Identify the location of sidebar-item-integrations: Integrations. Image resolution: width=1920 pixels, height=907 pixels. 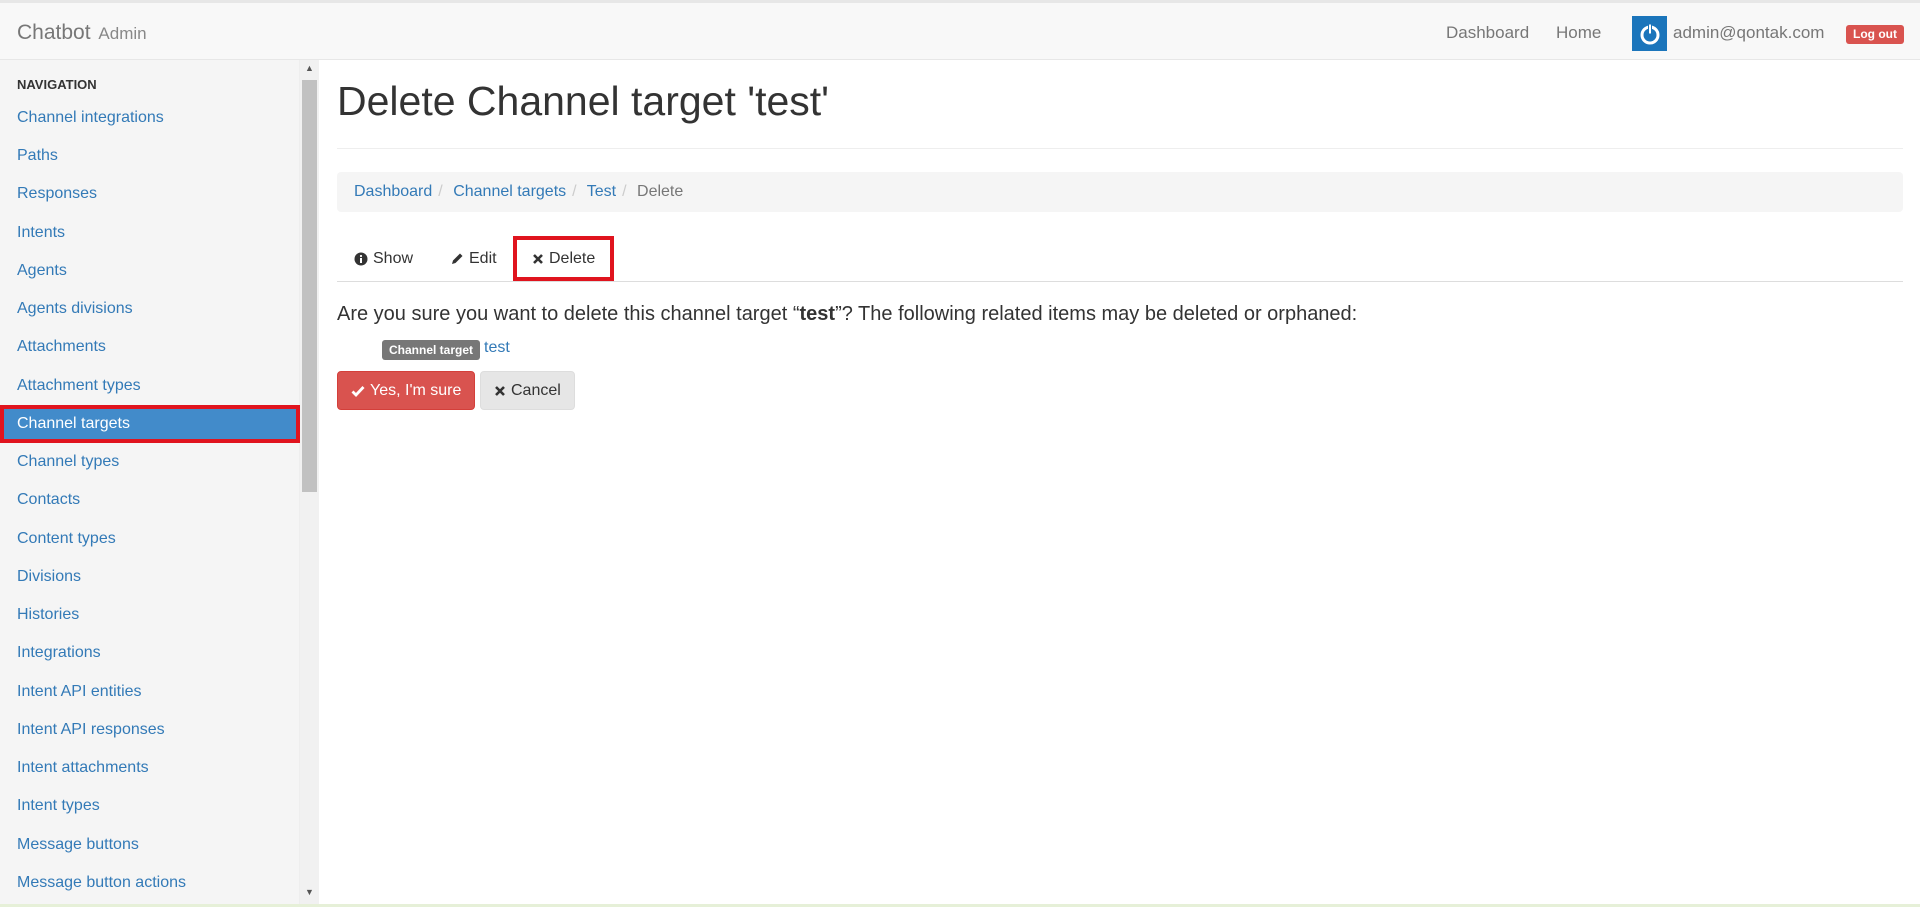
(150, 653).